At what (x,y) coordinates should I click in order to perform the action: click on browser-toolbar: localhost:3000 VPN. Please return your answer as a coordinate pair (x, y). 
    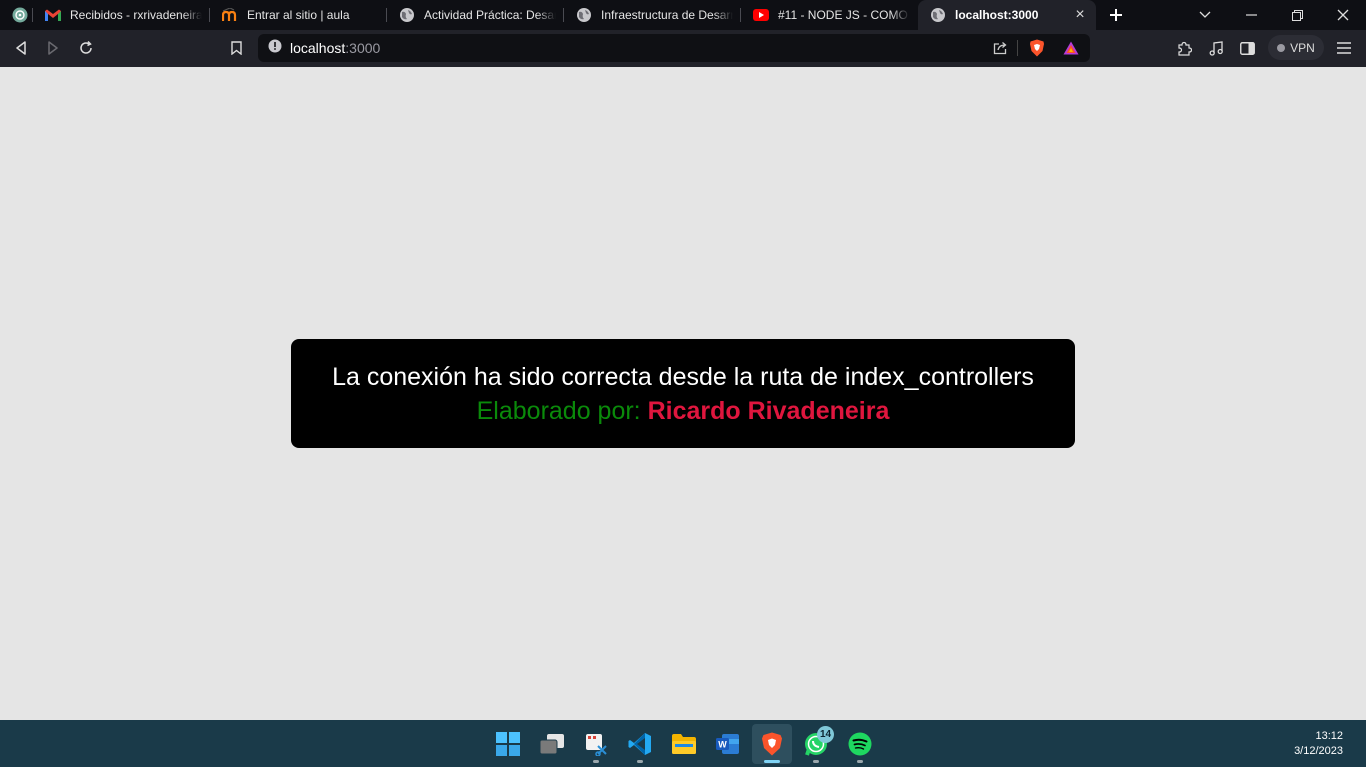
    Looking at the image, I should click on (683, 48).